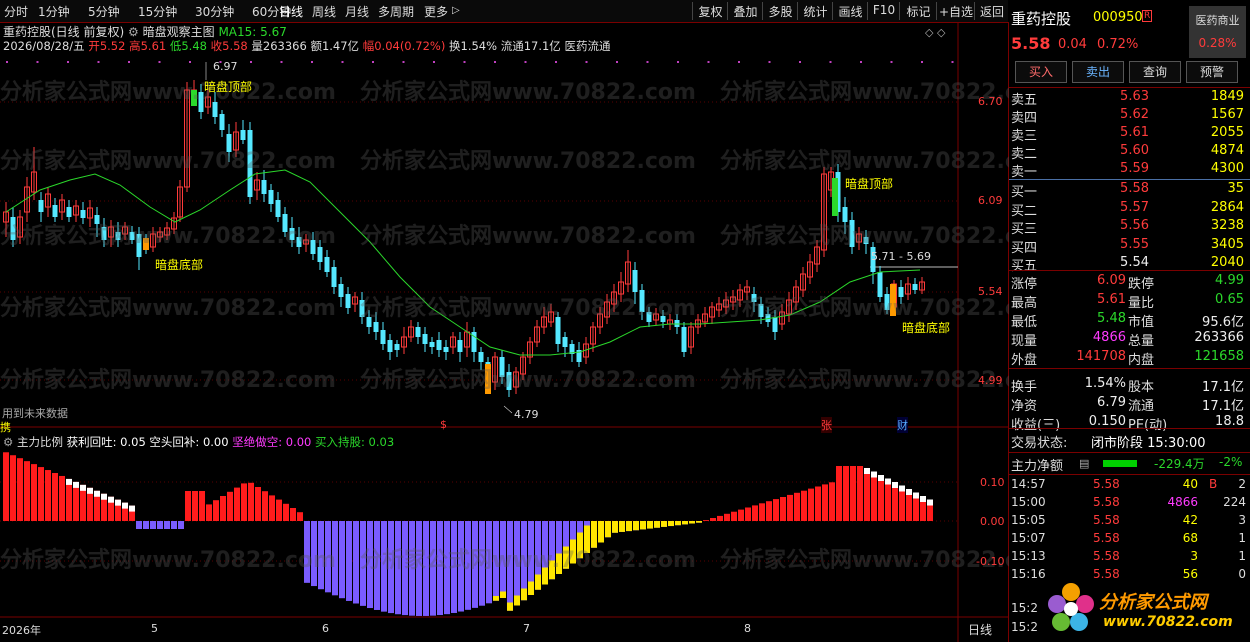  What do you see at coordinates (396, 11) in the screenshot?
I see `period-tab-multi: 多周期` at bounding box center [396, 11].